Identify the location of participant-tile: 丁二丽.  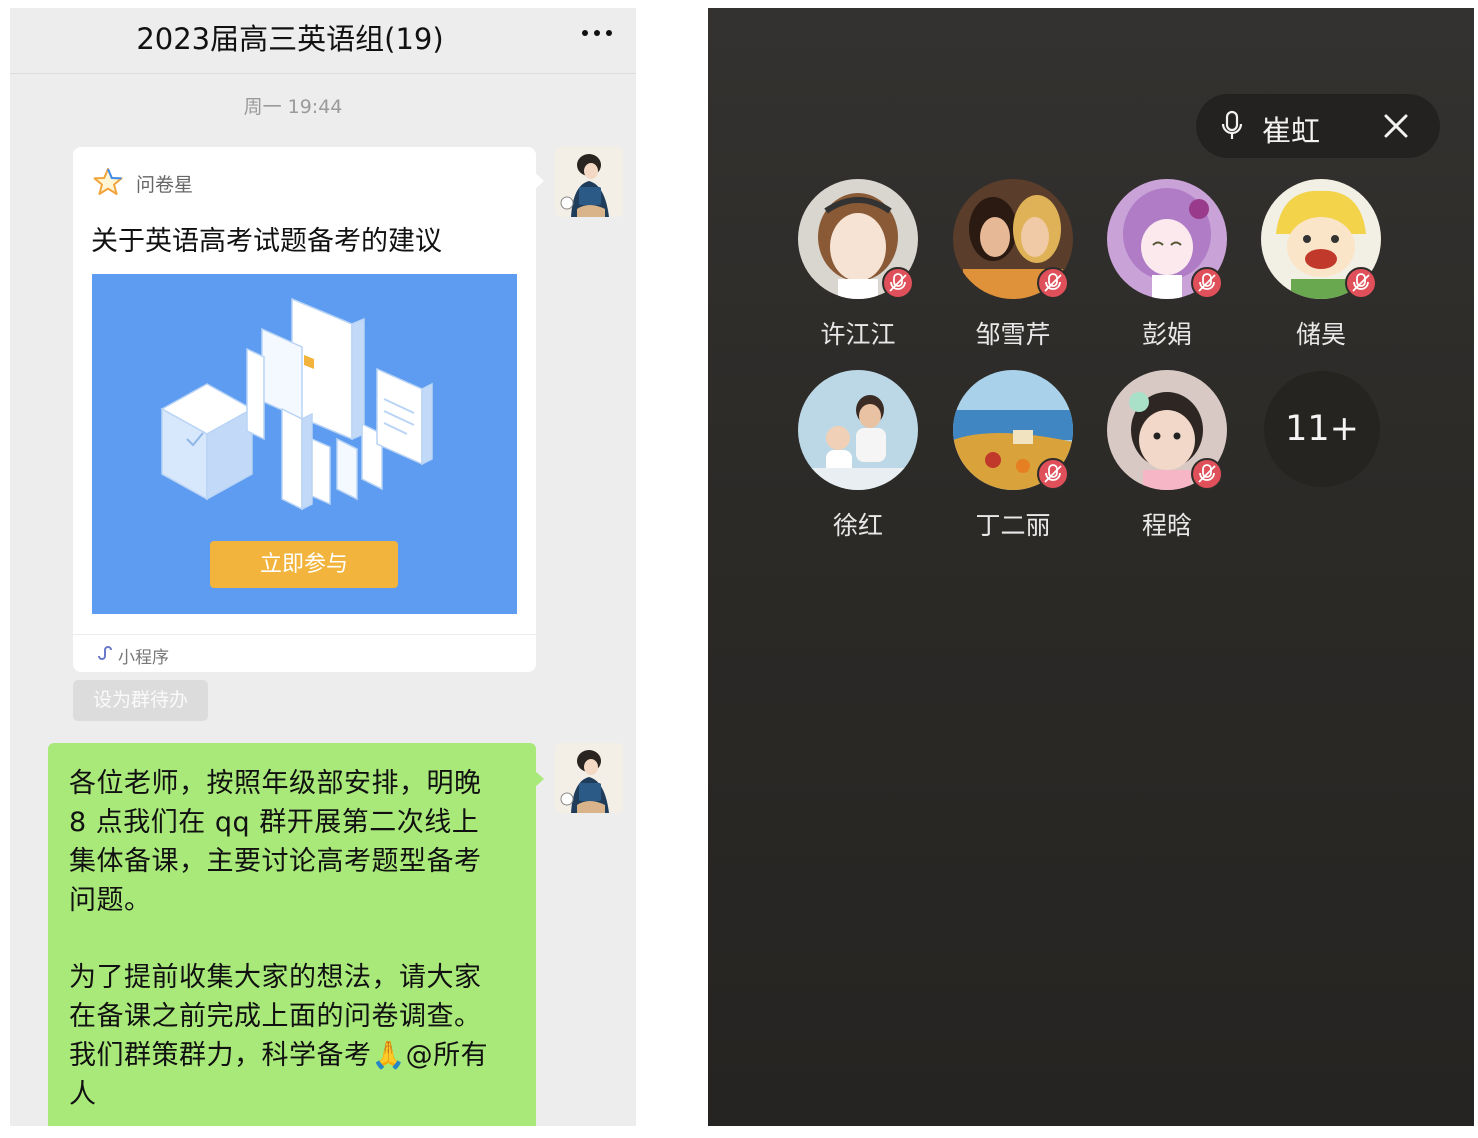
(1013, 460).